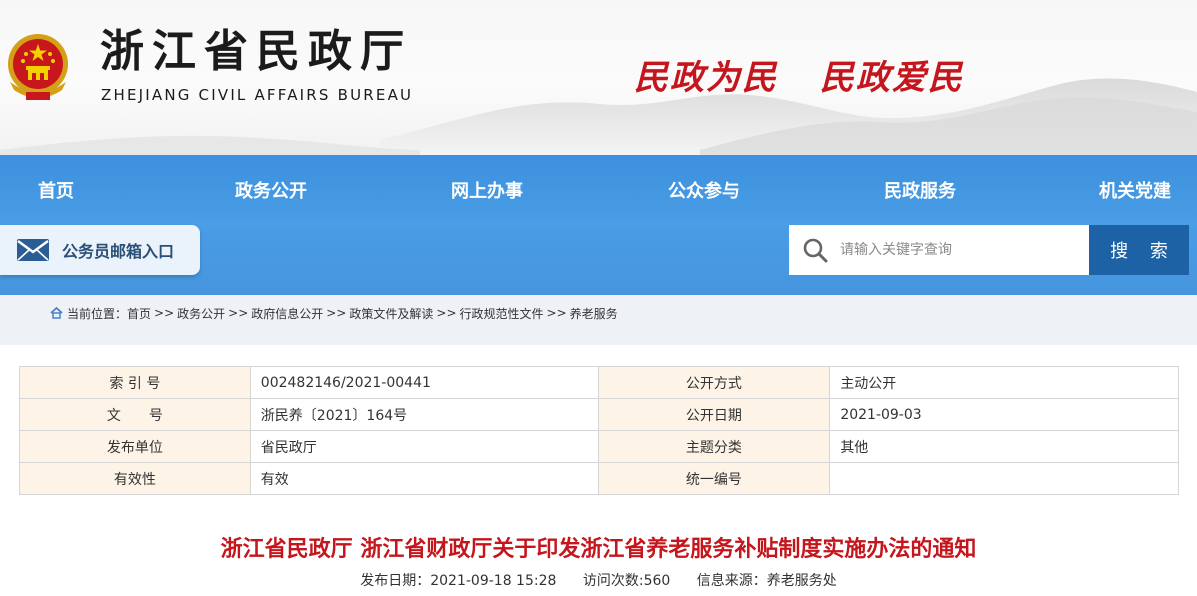  I want to click on table-value-cell: 主动公开, so click(1004, 382).